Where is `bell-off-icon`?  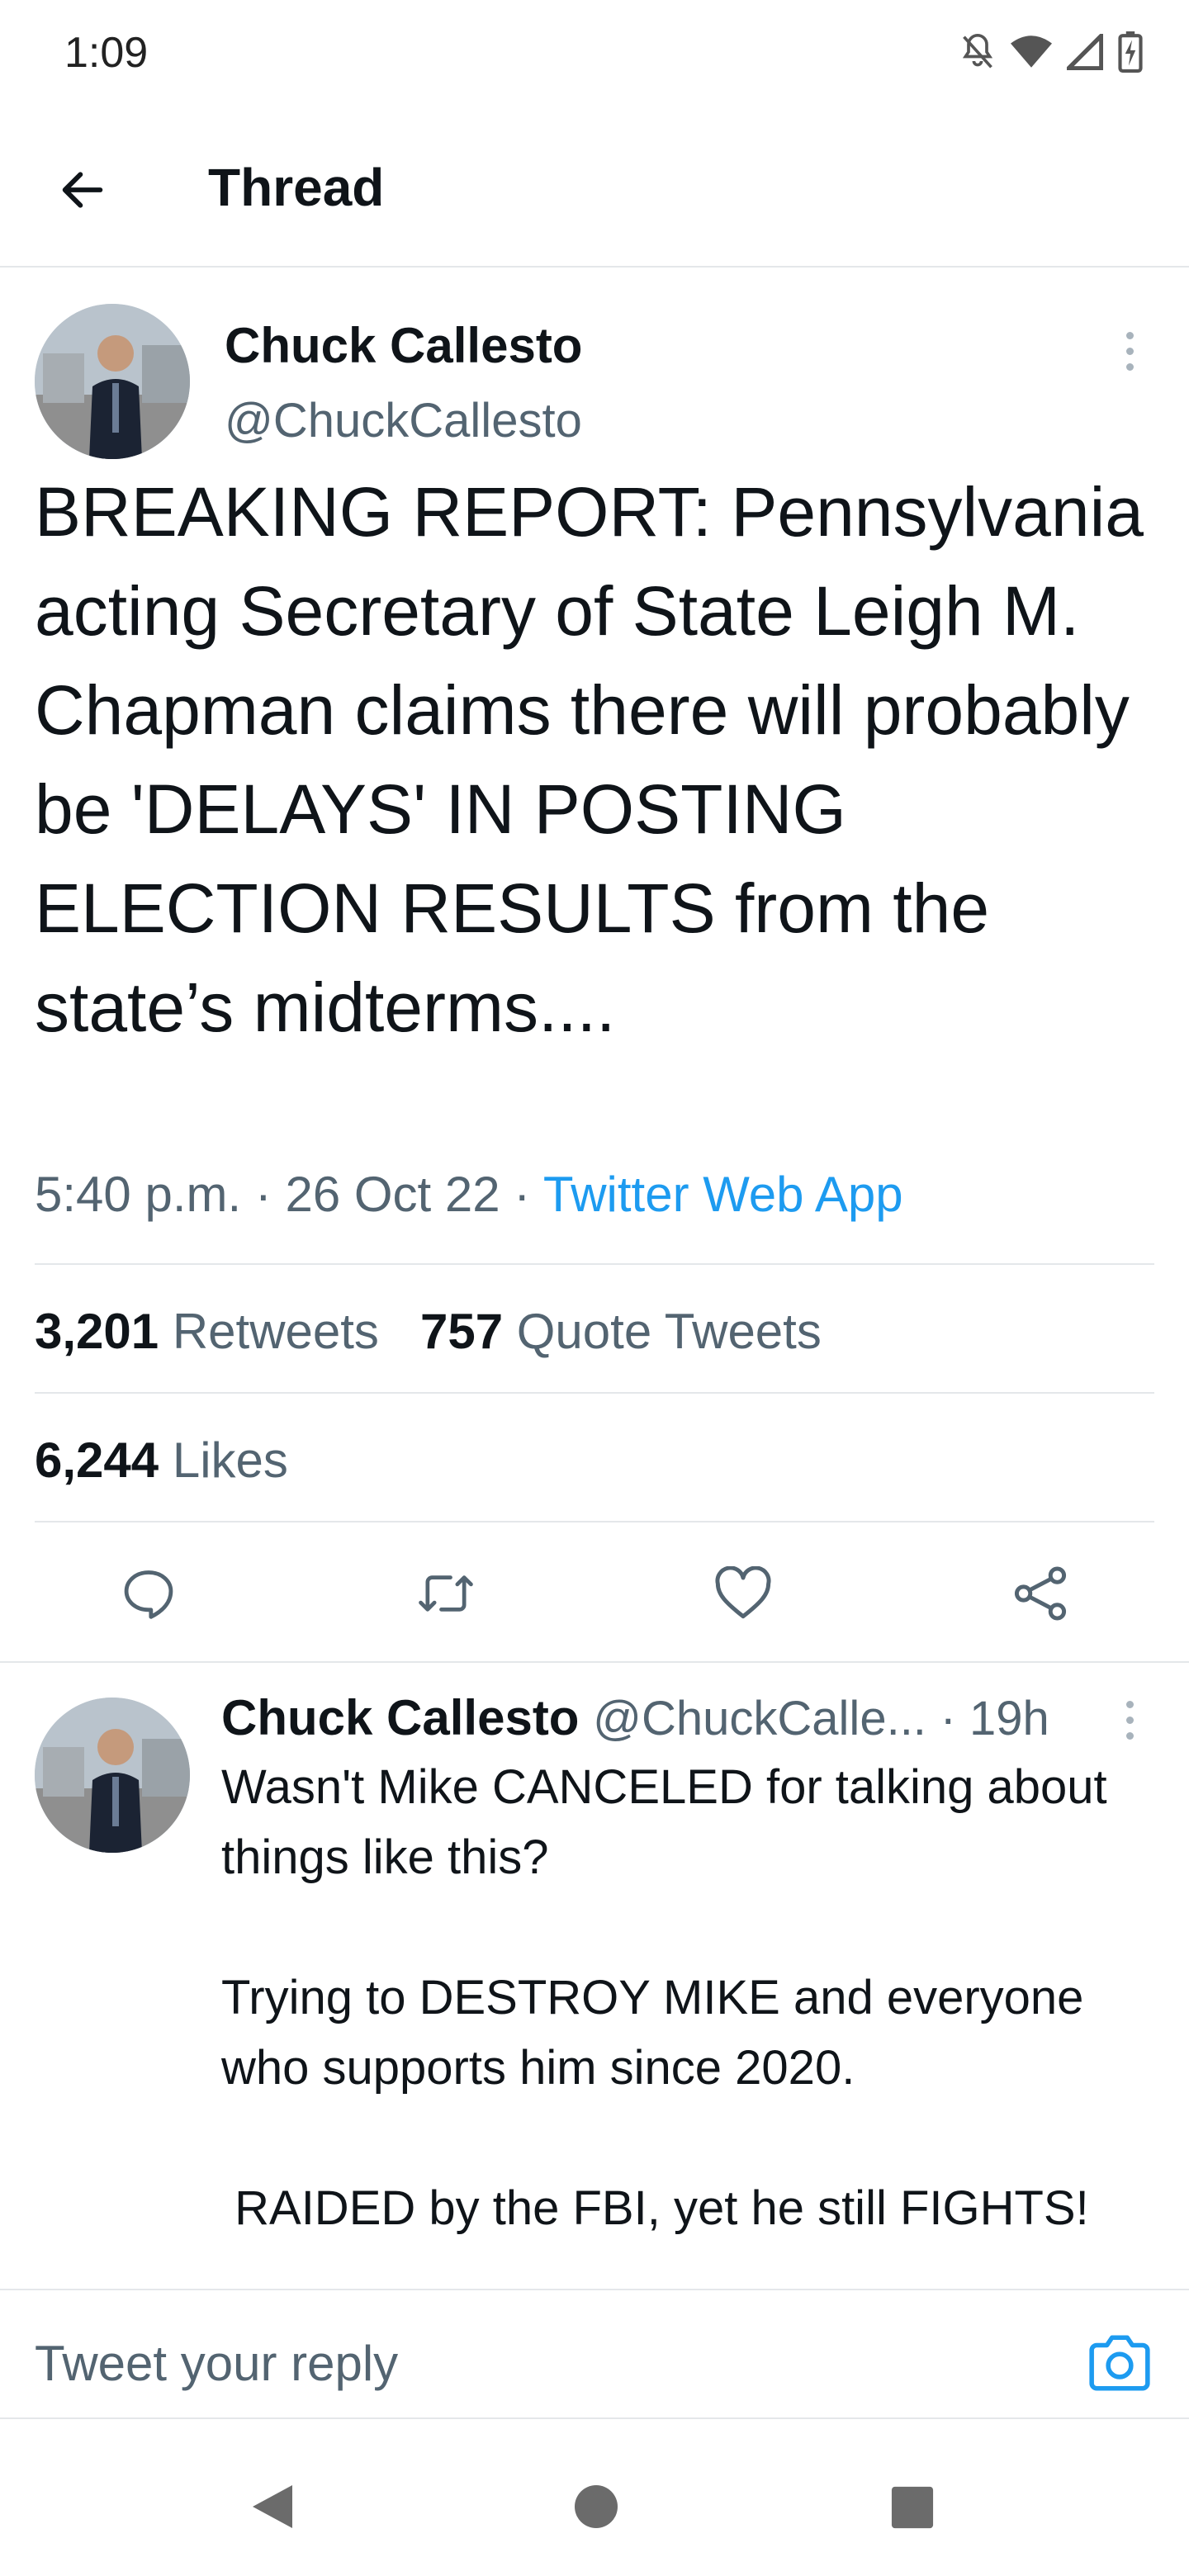
bell-off-icon is located at coordinates (977, 51).